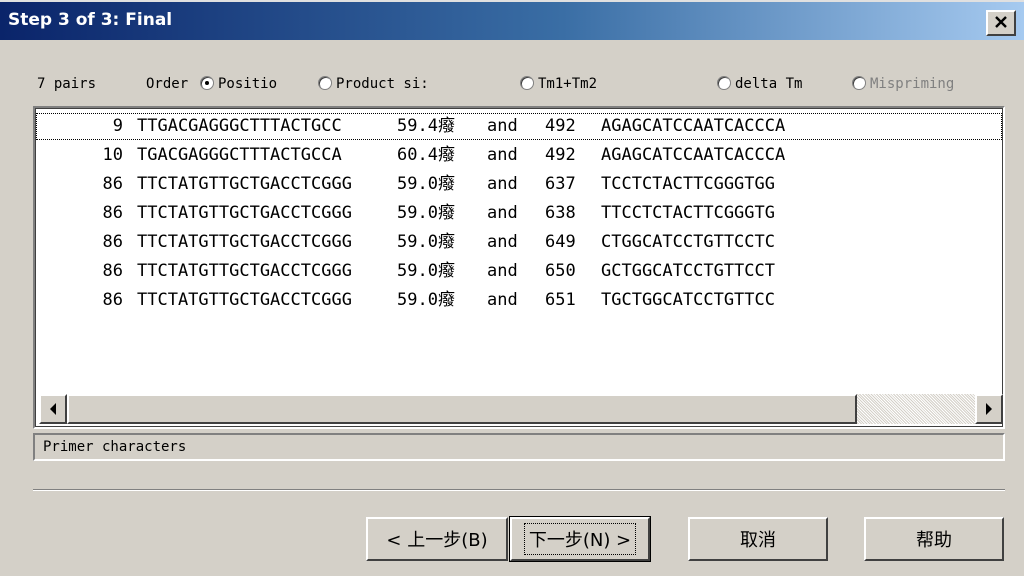 This screenshot has width=1024, height=576. I want to click on scroll-left-button, so click(53, 409).